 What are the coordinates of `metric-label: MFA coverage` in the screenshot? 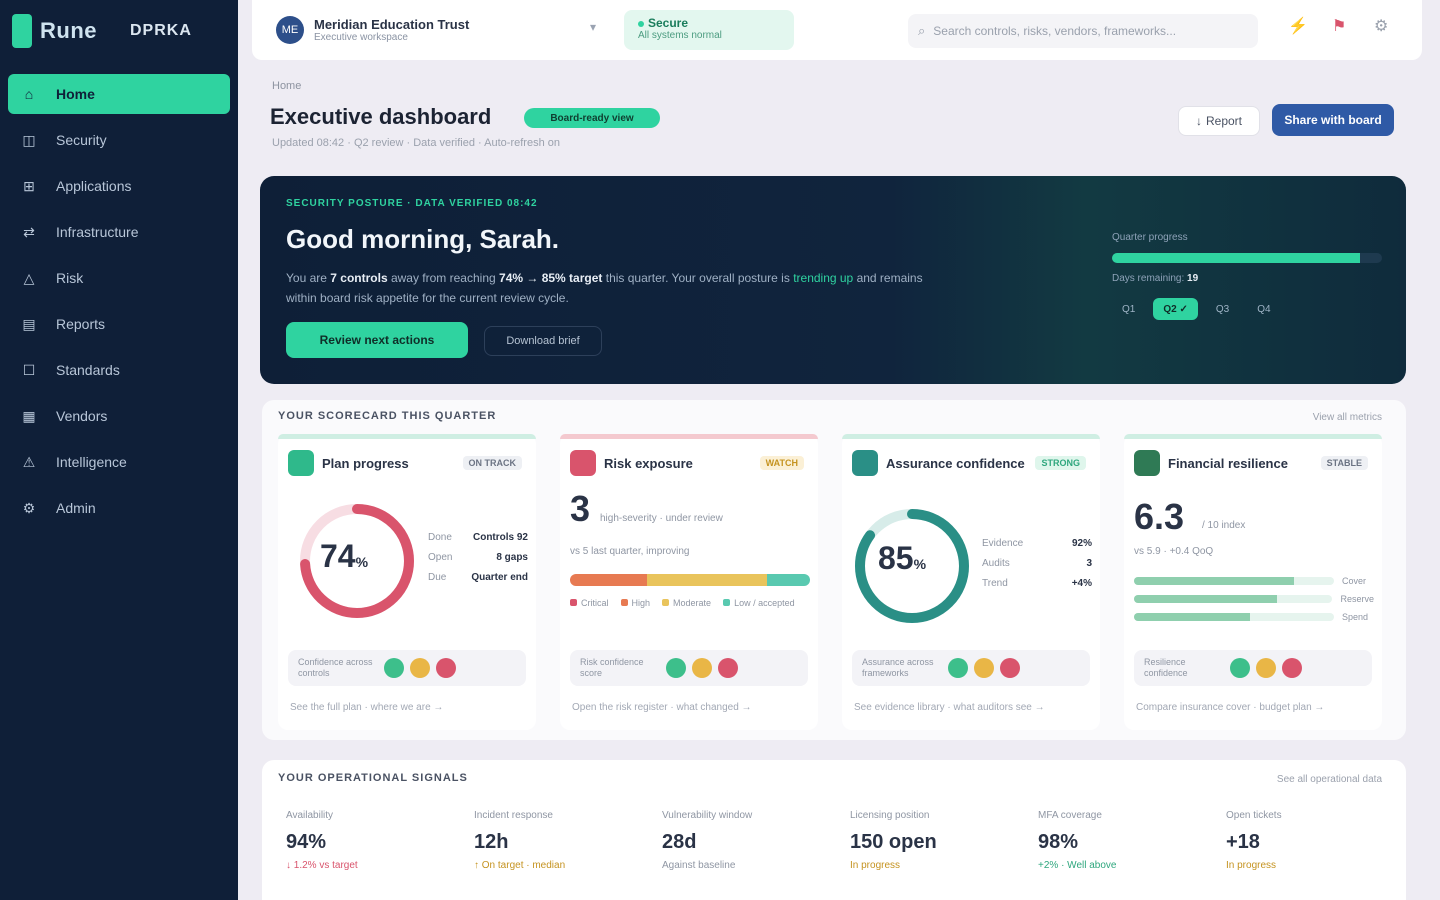 It's located at (1070, 815).